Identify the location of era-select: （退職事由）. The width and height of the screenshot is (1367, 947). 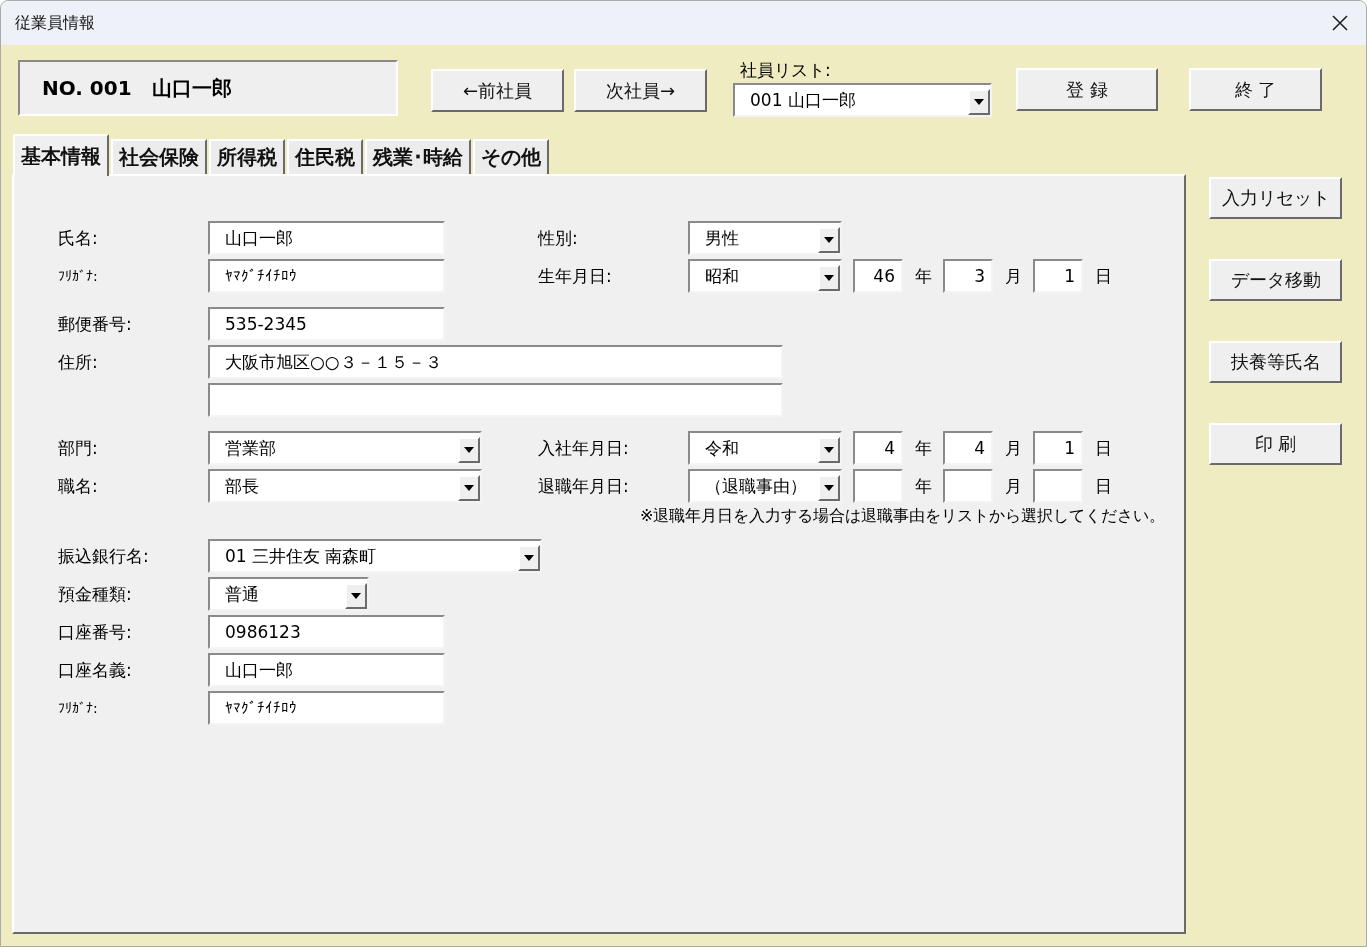
(765, 486).